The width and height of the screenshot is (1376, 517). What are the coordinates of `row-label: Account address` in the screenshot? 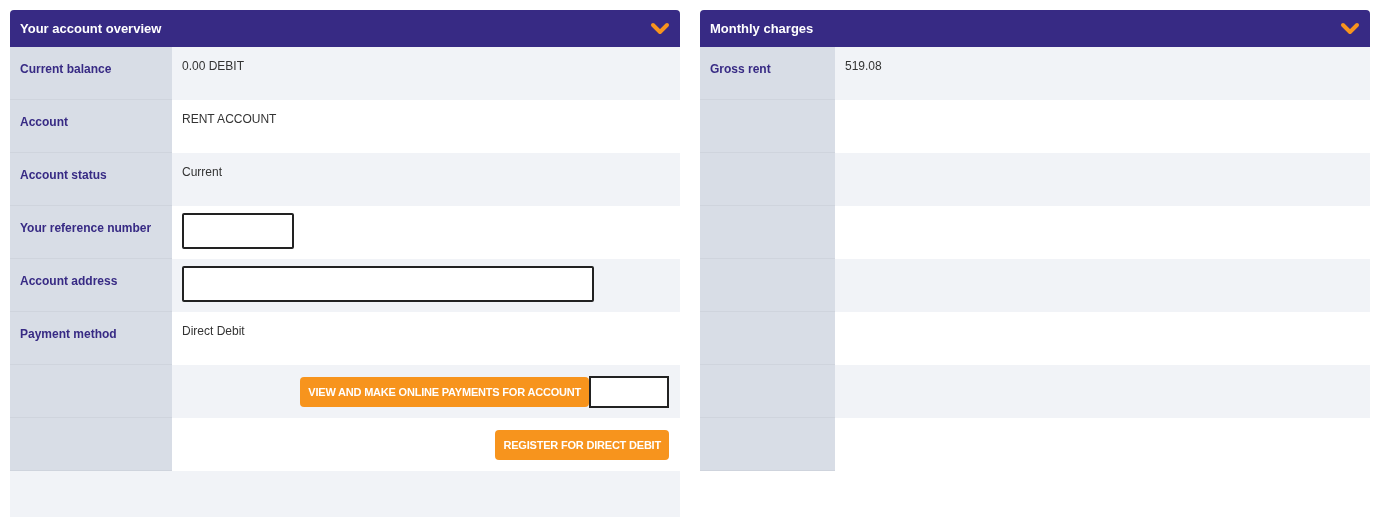 It's located at (69, 281).